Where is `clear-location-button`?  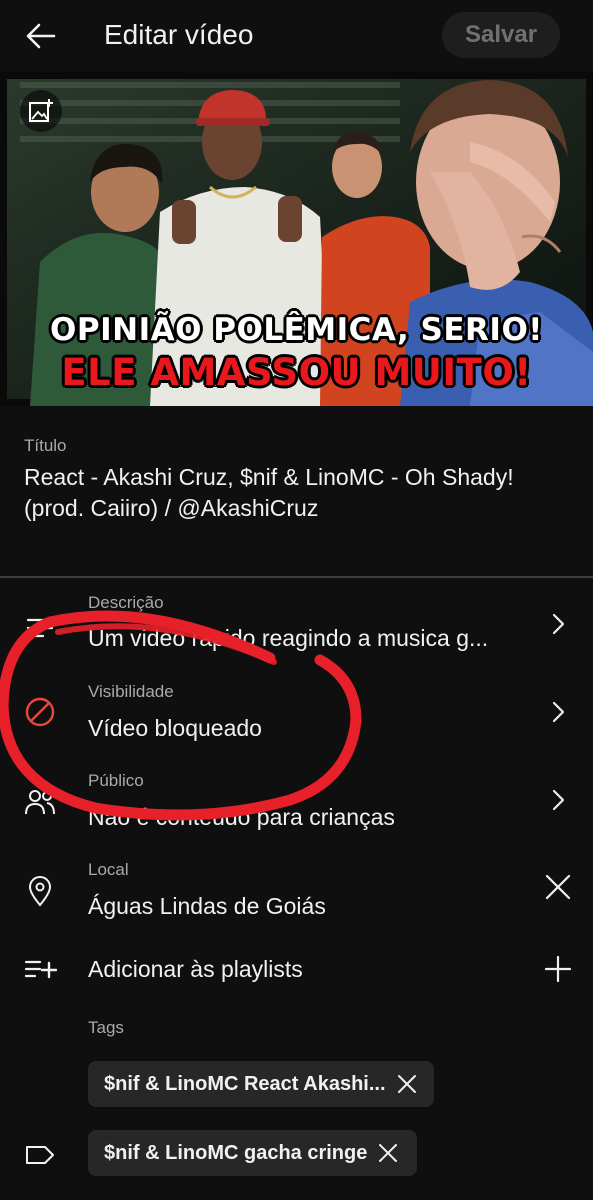 clear-location-button is located at coordinates (558, 887).